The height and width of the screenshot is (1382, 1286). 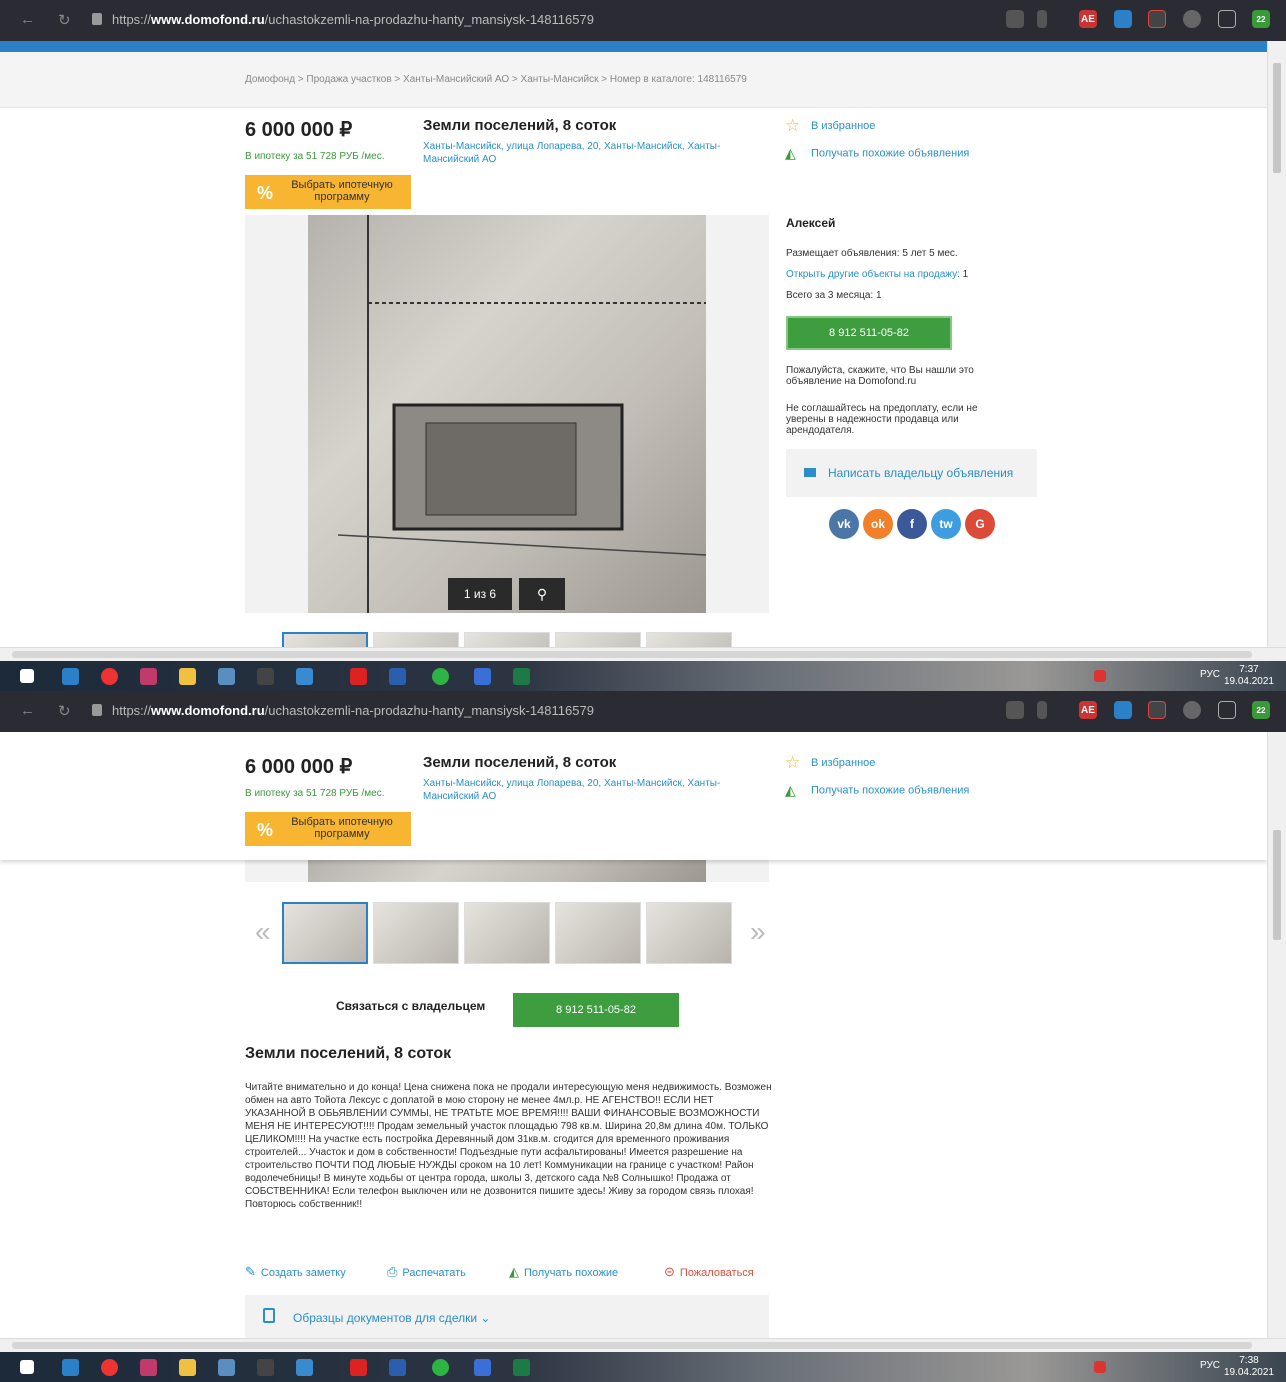 What do you see at coordinates (434, 1273) in the screenshot?
I see `print-label: Распечатать` at bounding box center [434, 1273].